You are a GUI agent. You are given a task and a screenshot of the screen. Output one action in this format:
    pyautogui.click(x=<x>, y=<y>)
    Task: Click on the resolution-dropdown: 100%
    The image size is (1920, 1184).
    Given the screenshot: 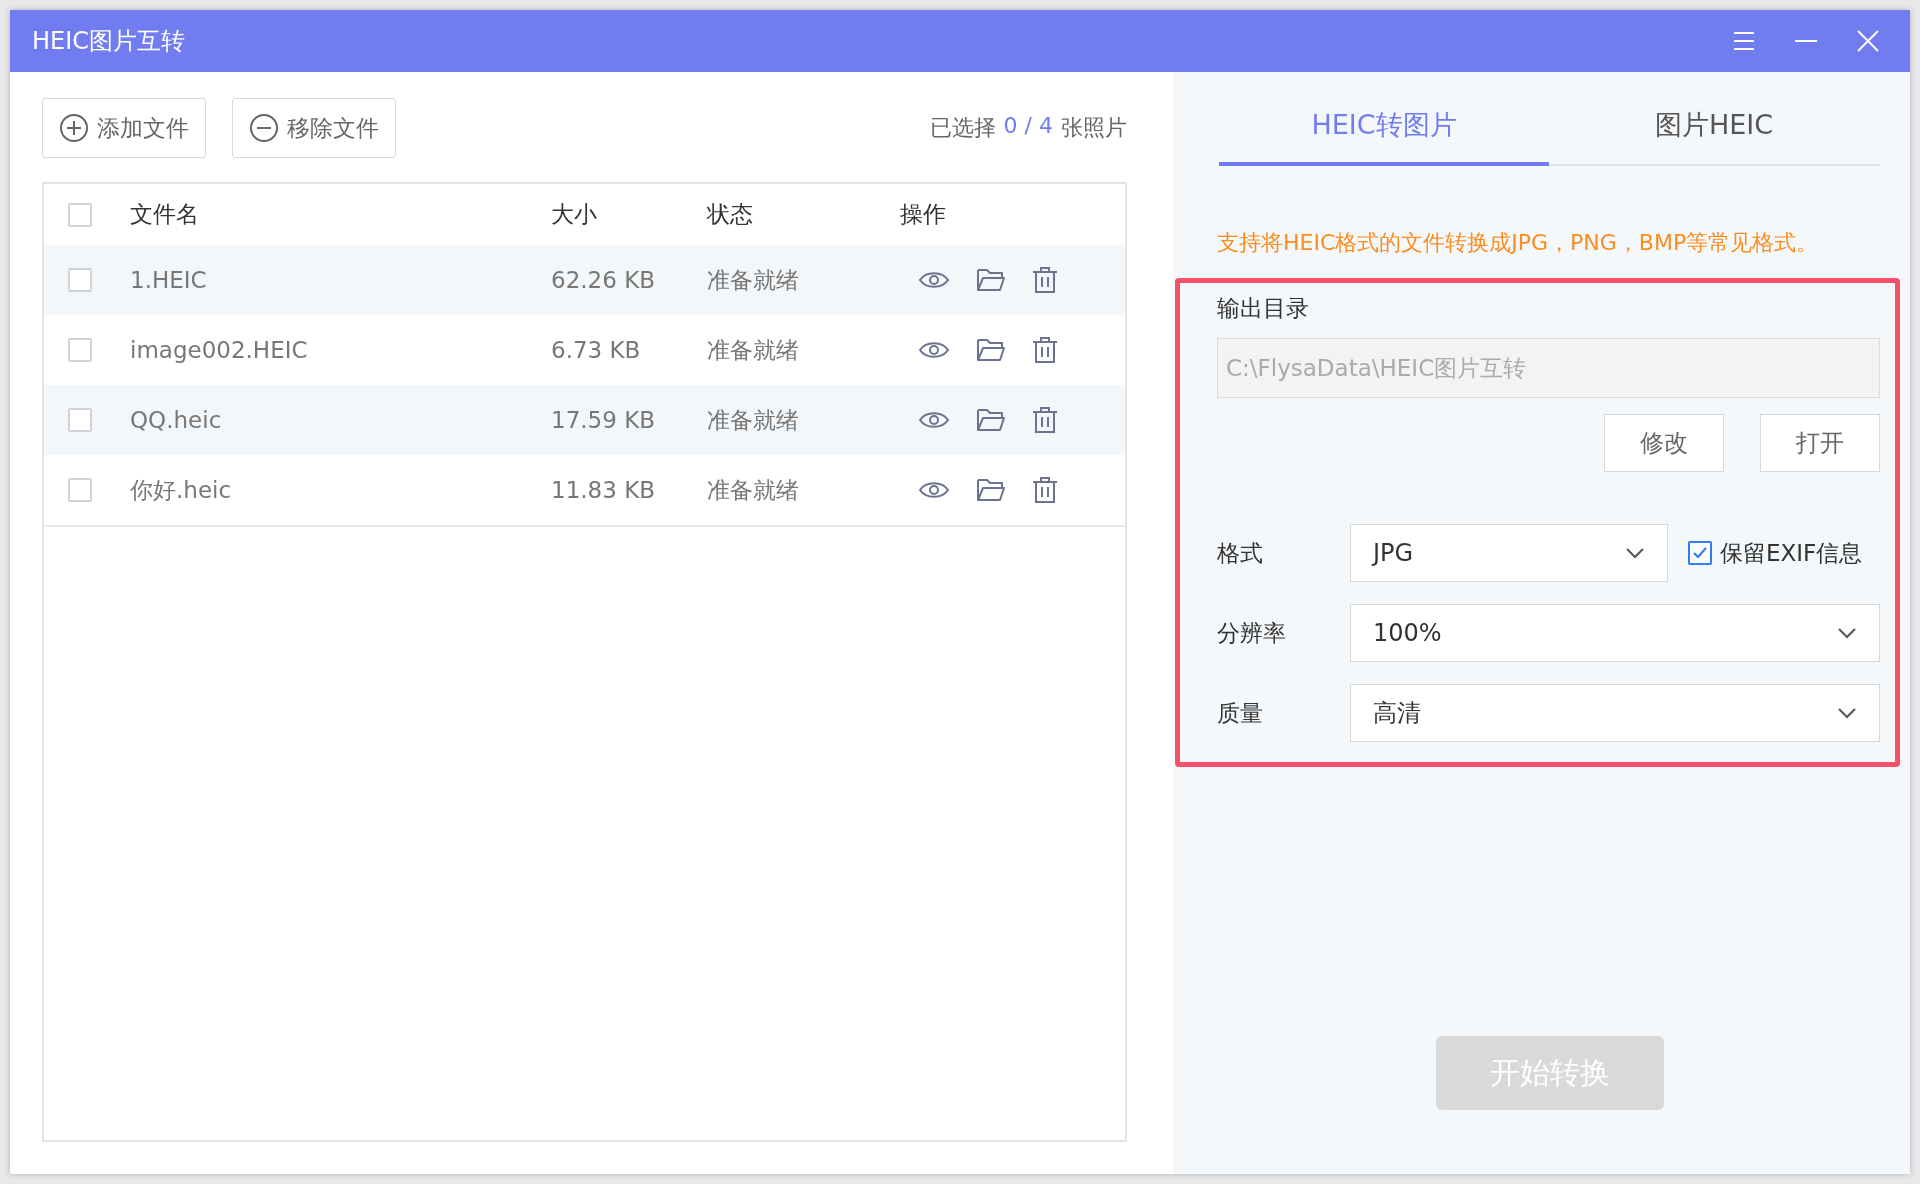 What is the action you would take?
    pyautogui.click(x=1615, y=633)
    